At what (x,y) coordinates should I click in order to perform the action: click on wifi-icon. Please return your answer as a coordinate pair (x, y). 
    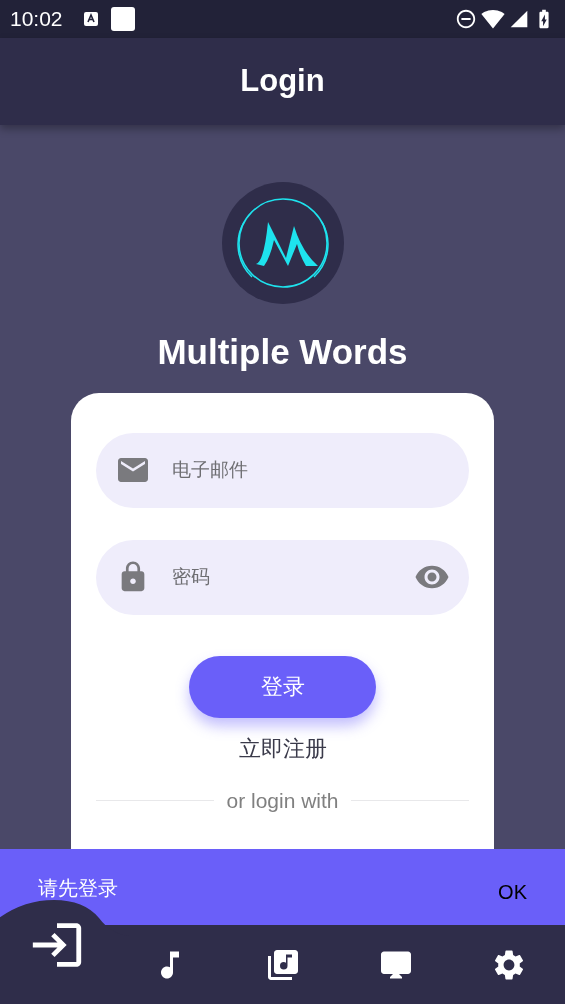
    Looking at the image, I should click on (493, 19).